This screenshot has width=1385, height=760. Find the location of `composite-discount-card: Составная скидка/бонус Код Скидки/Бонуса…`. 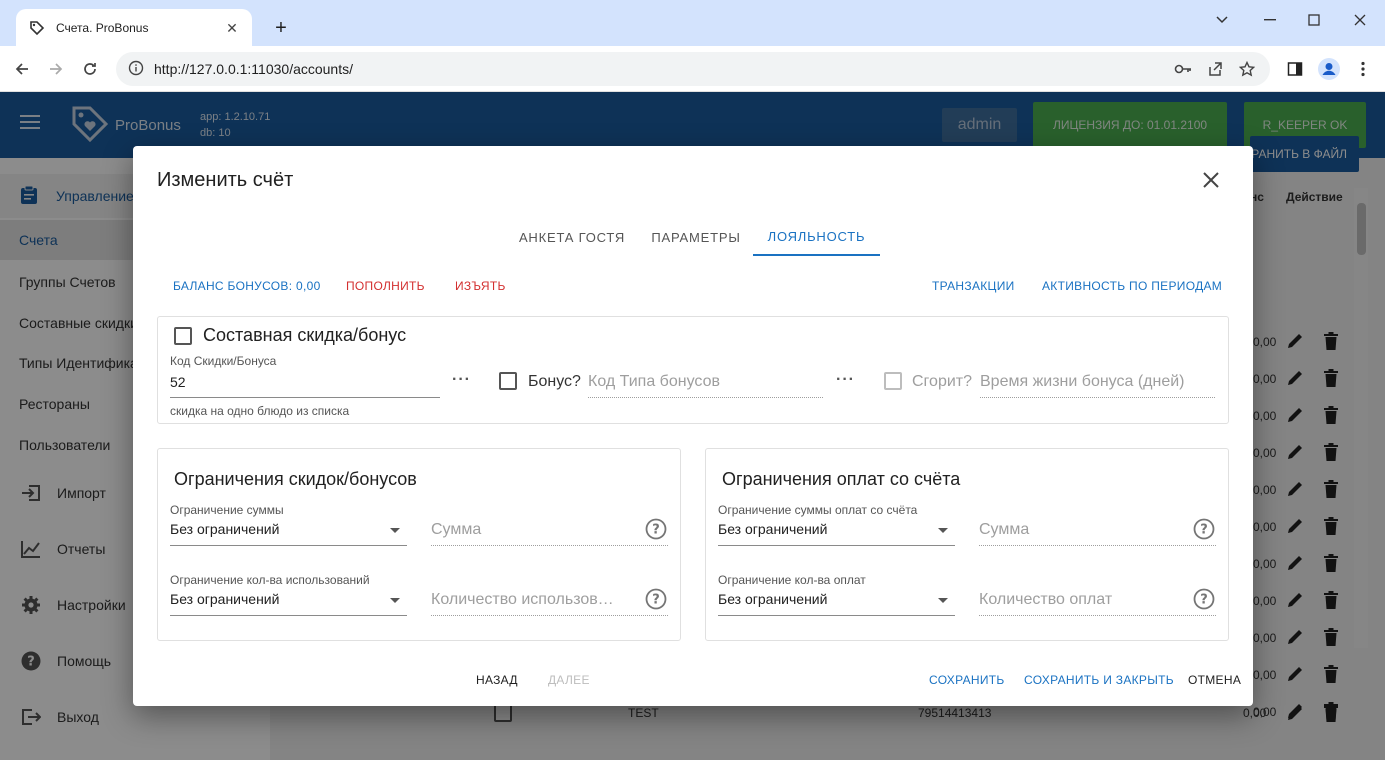

composite-discount-card: Составная скидка/бонус Код Скидки/Бонуса… is located at coordinates (693, 370).